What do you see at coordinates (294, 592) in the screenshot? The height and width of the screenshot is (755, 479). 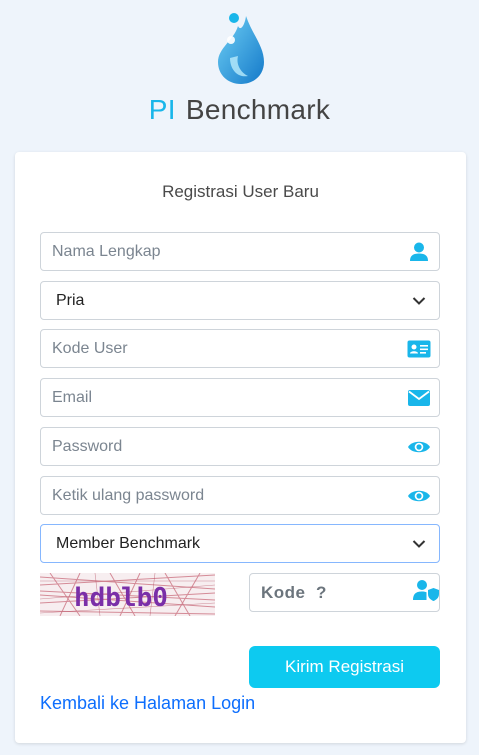 I see `captcha-input-placeholder: Kode ?` at bounding box center [294, 592].